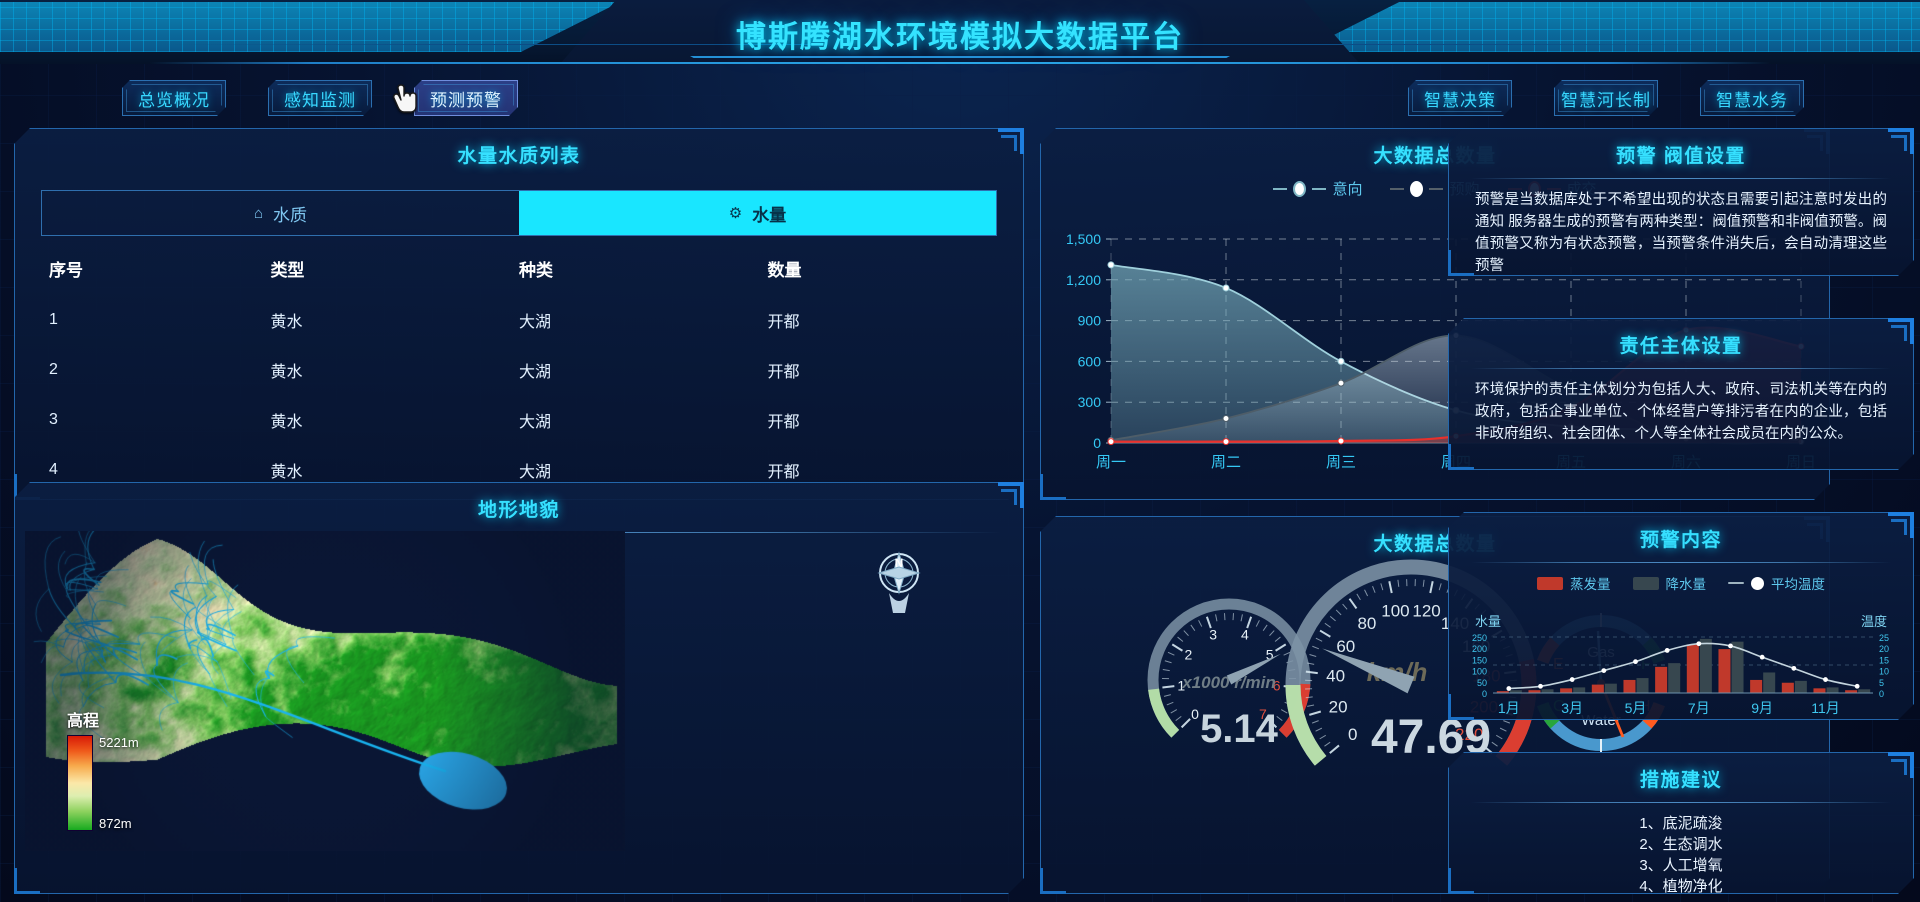 The width and height of the screenshot is (1920, 902). I want to click on threshold-panel-title: 预警 阀值设置, so click(1681, 156).